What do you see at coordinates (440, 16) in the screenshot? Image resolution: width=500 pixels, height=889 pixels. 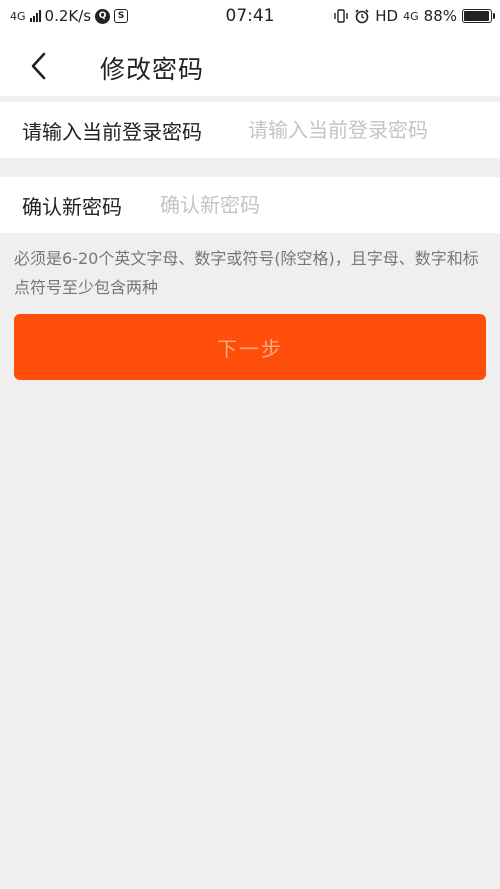 I see `battery-percent: 88%` at bounding box center [440, 16].